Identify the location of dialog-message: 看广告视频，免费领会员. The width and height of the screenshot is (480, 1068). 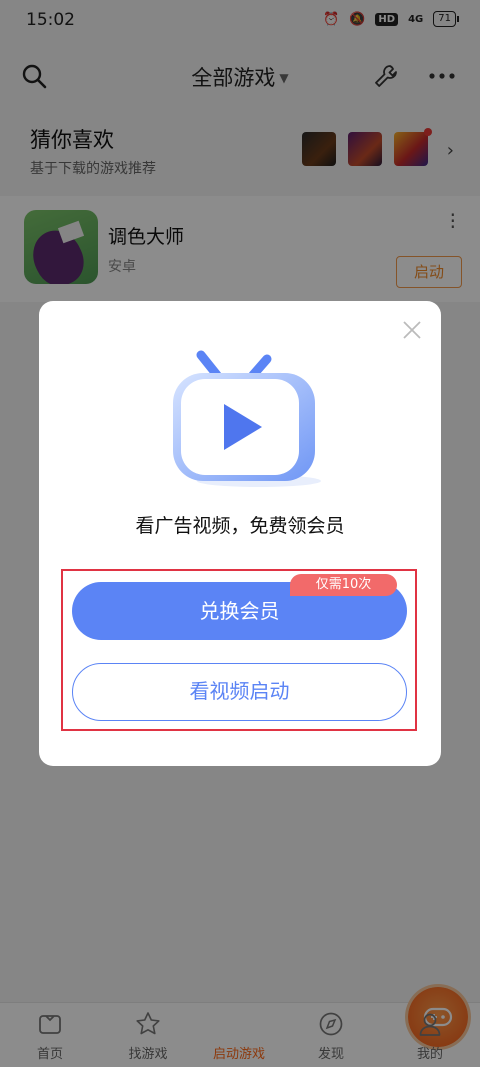
(240, 526).